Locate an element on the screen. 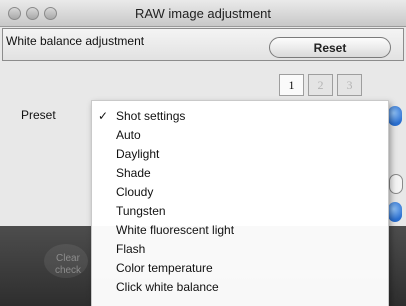  menu-item-label: Cloudy is located at coordinates (135, 192).